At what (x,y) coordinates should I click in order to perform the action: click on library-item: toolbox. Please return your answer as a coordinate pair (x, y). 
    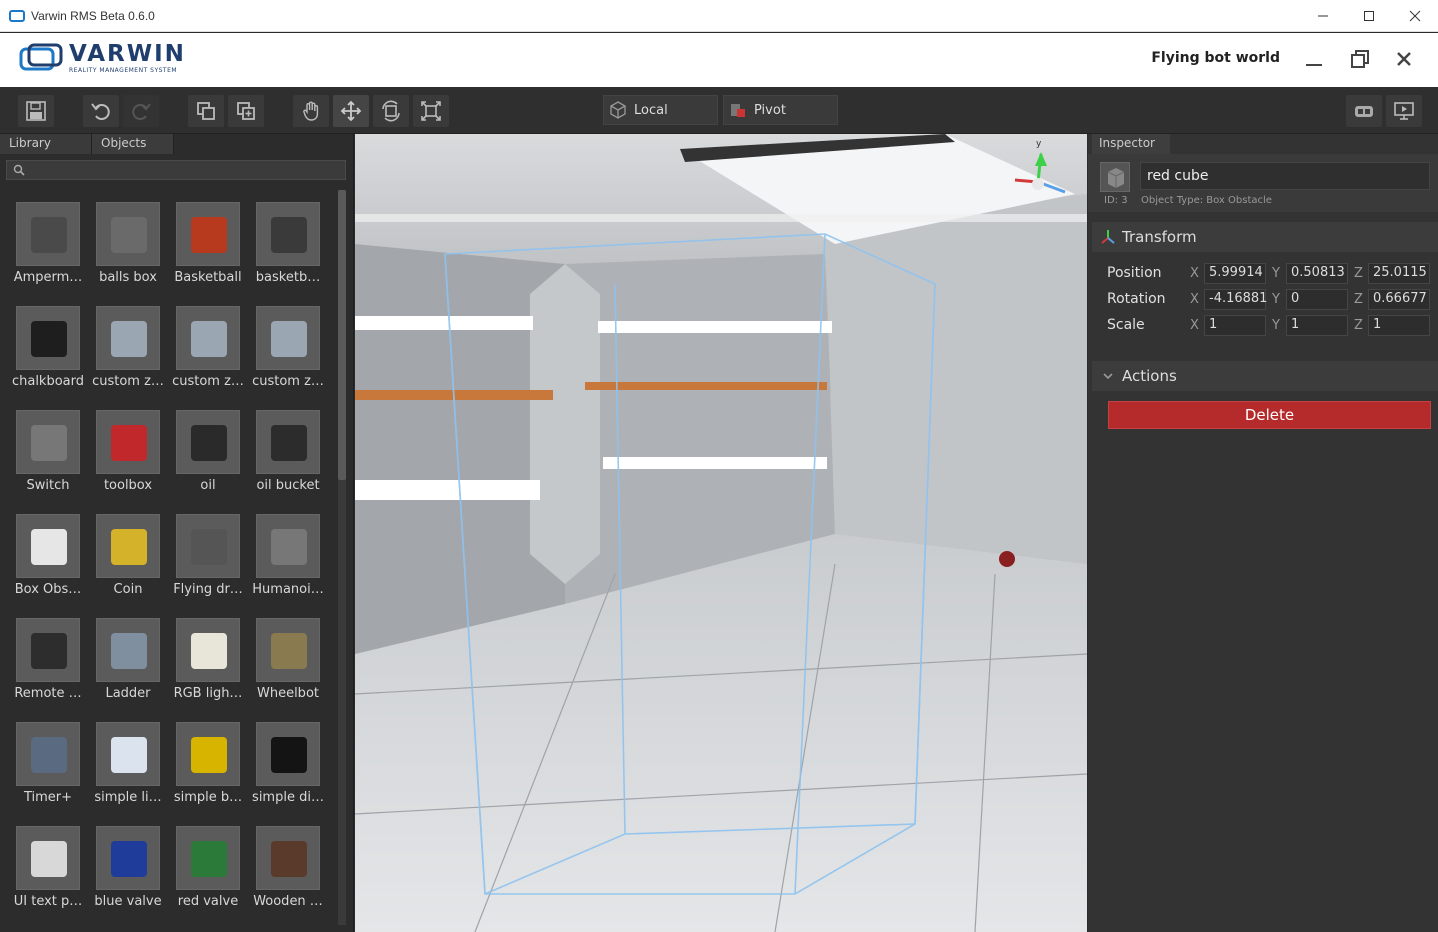
    Looking at the image, I should click on (128, 454).